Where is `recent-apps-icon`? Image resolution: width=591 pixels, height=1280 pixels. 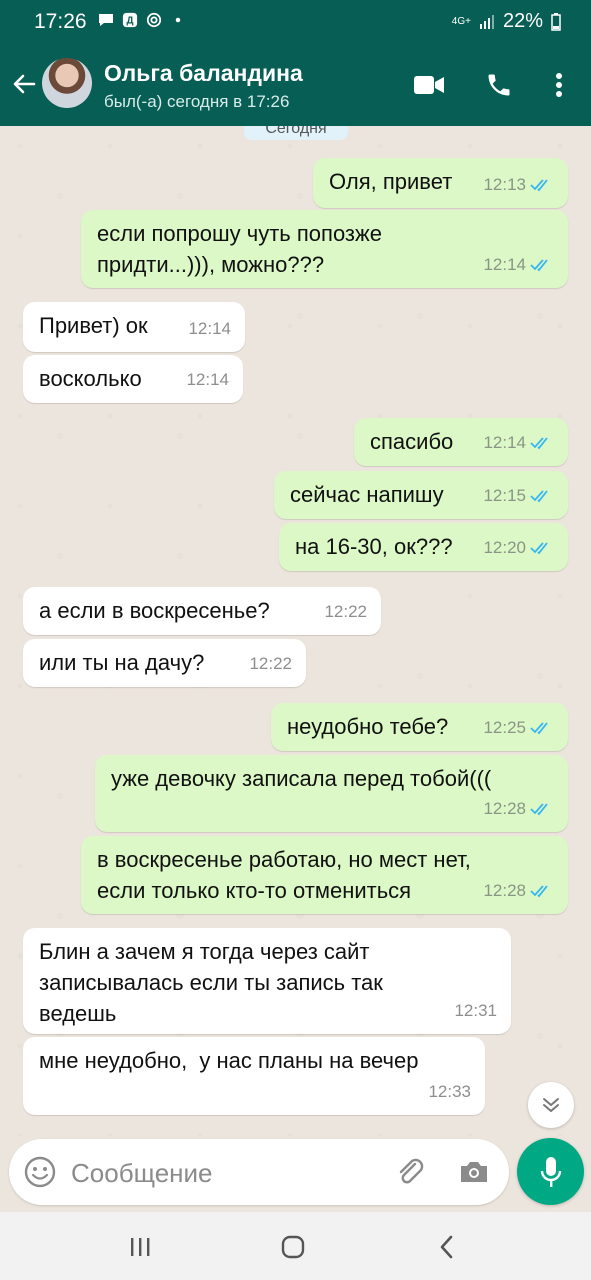
recent-apps-icon is located at coordinates (140, 1247).